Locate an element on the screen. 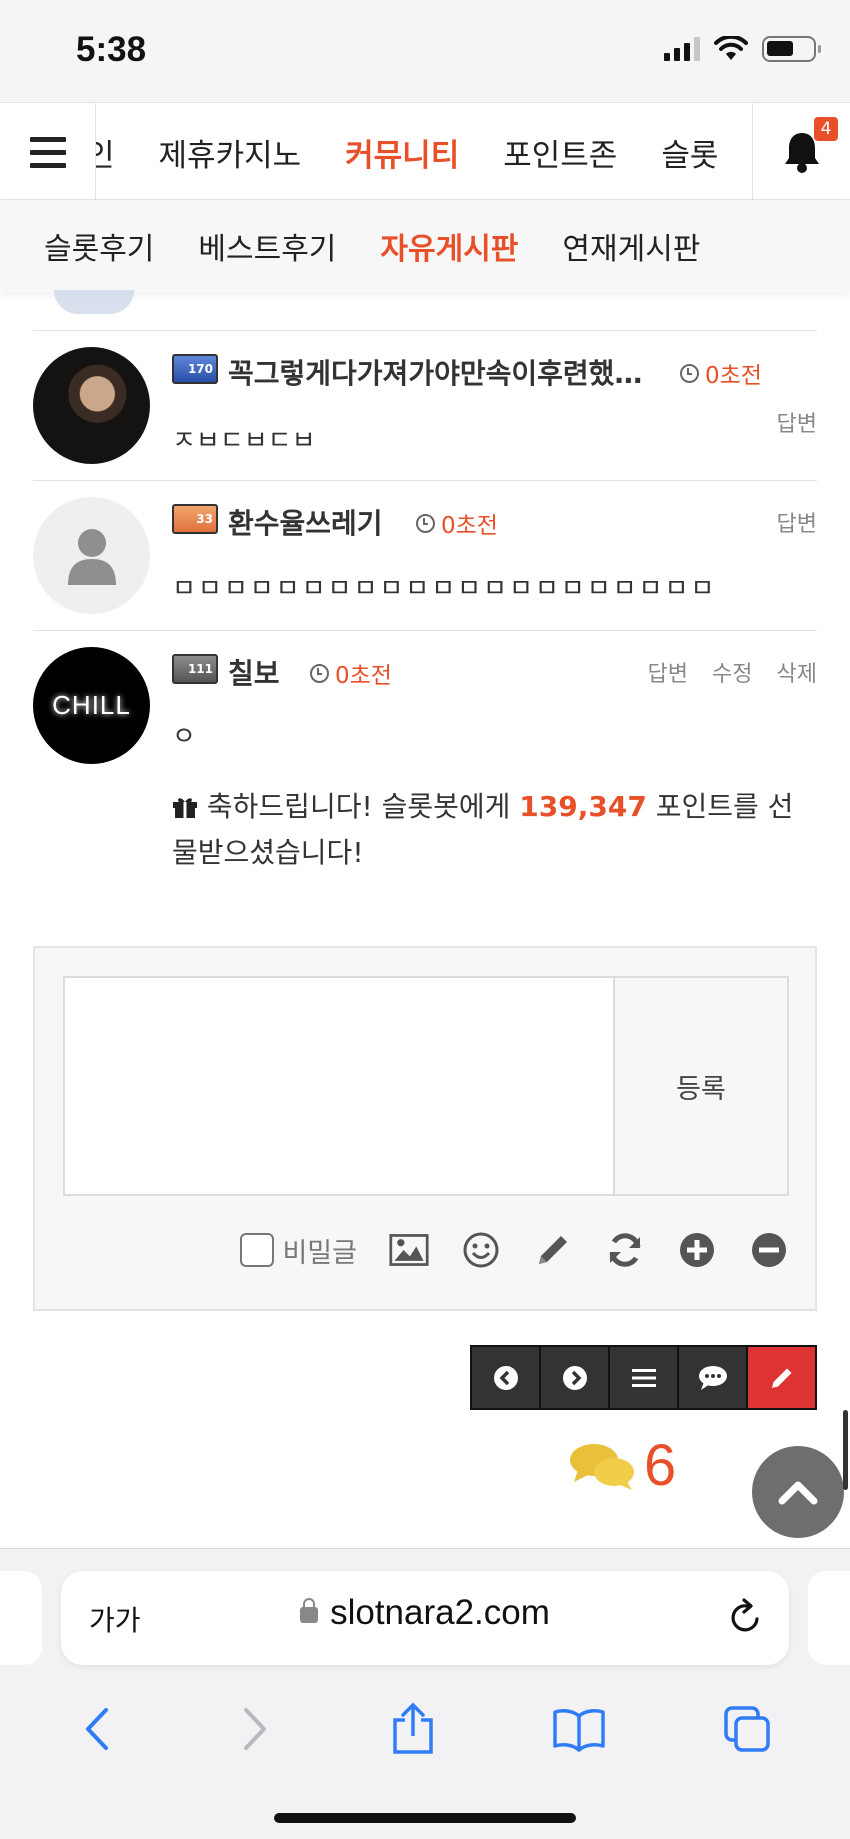  prev-icon is located at coordinates (505, 1377).